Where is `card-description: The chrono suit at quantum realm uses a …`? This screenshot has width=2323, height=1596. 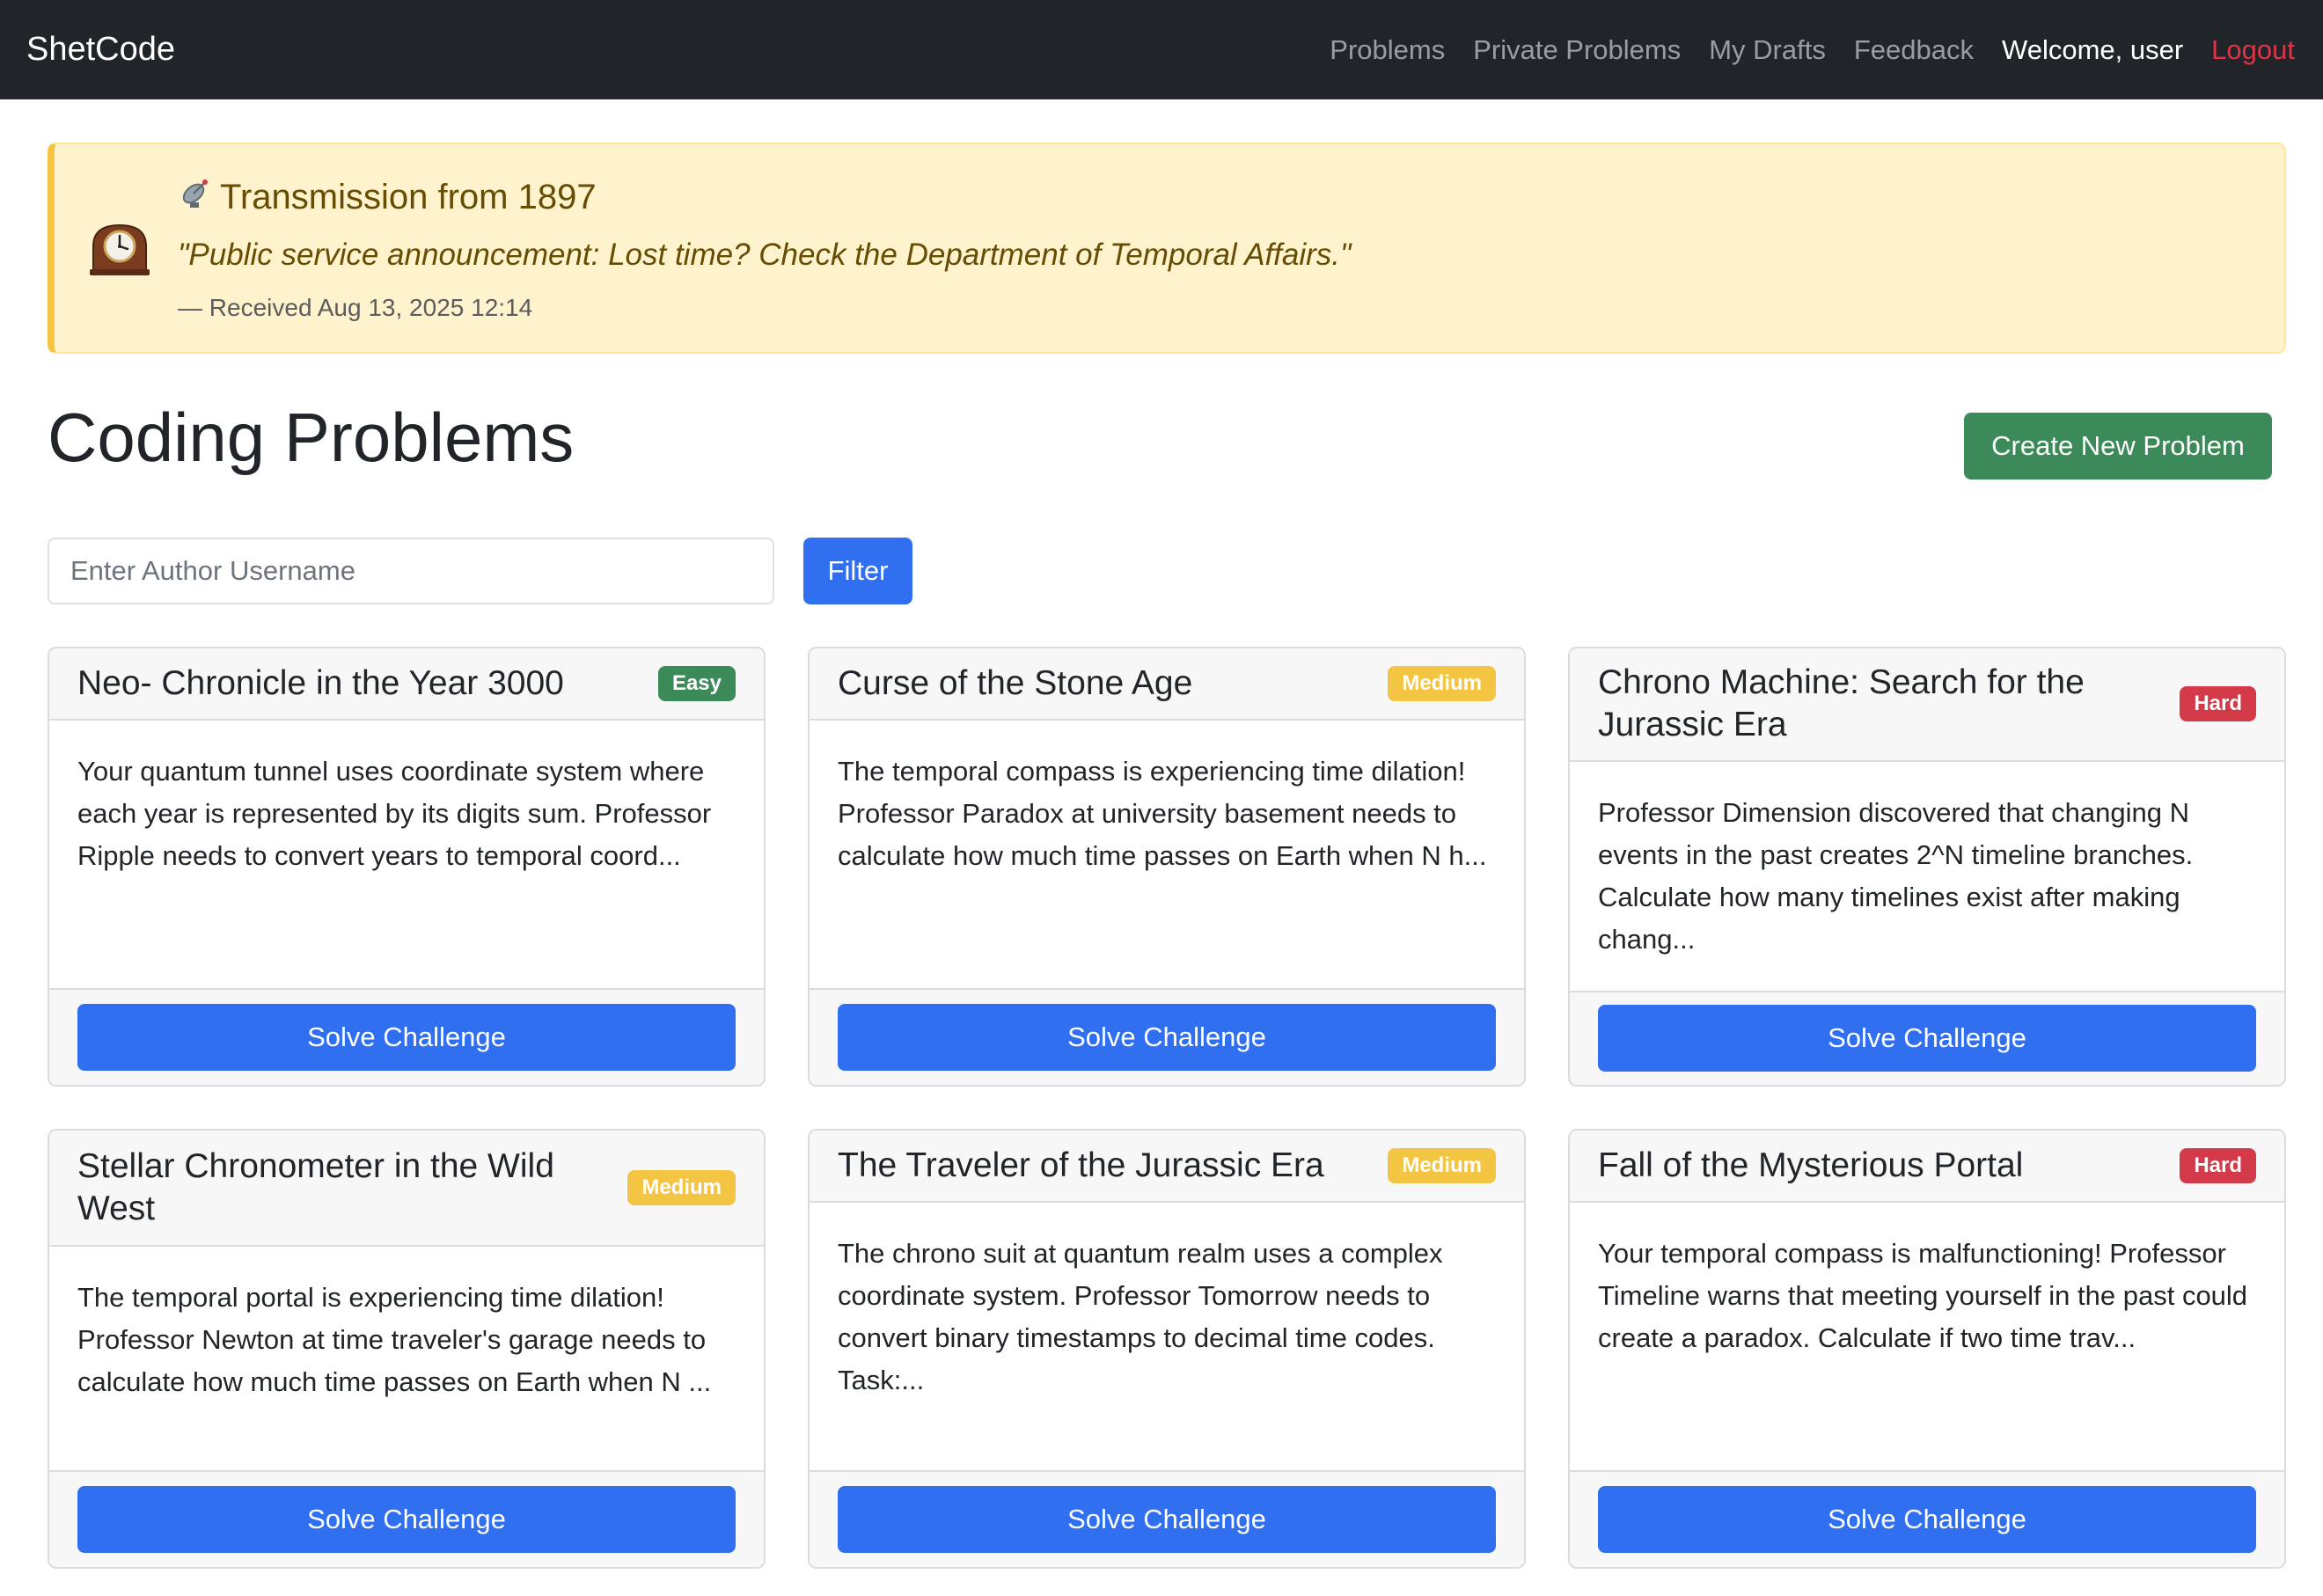
card-description: The chrono suit at quantum realm uses a … is located at coordinates (1140, 1316).